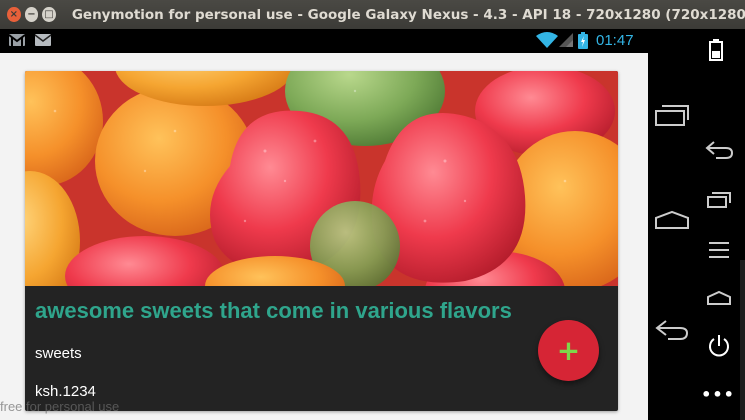 Image resolution: width=745 pixels, height=420 pixels. I want to click on window-maximize-button: □, so click(49, 14).